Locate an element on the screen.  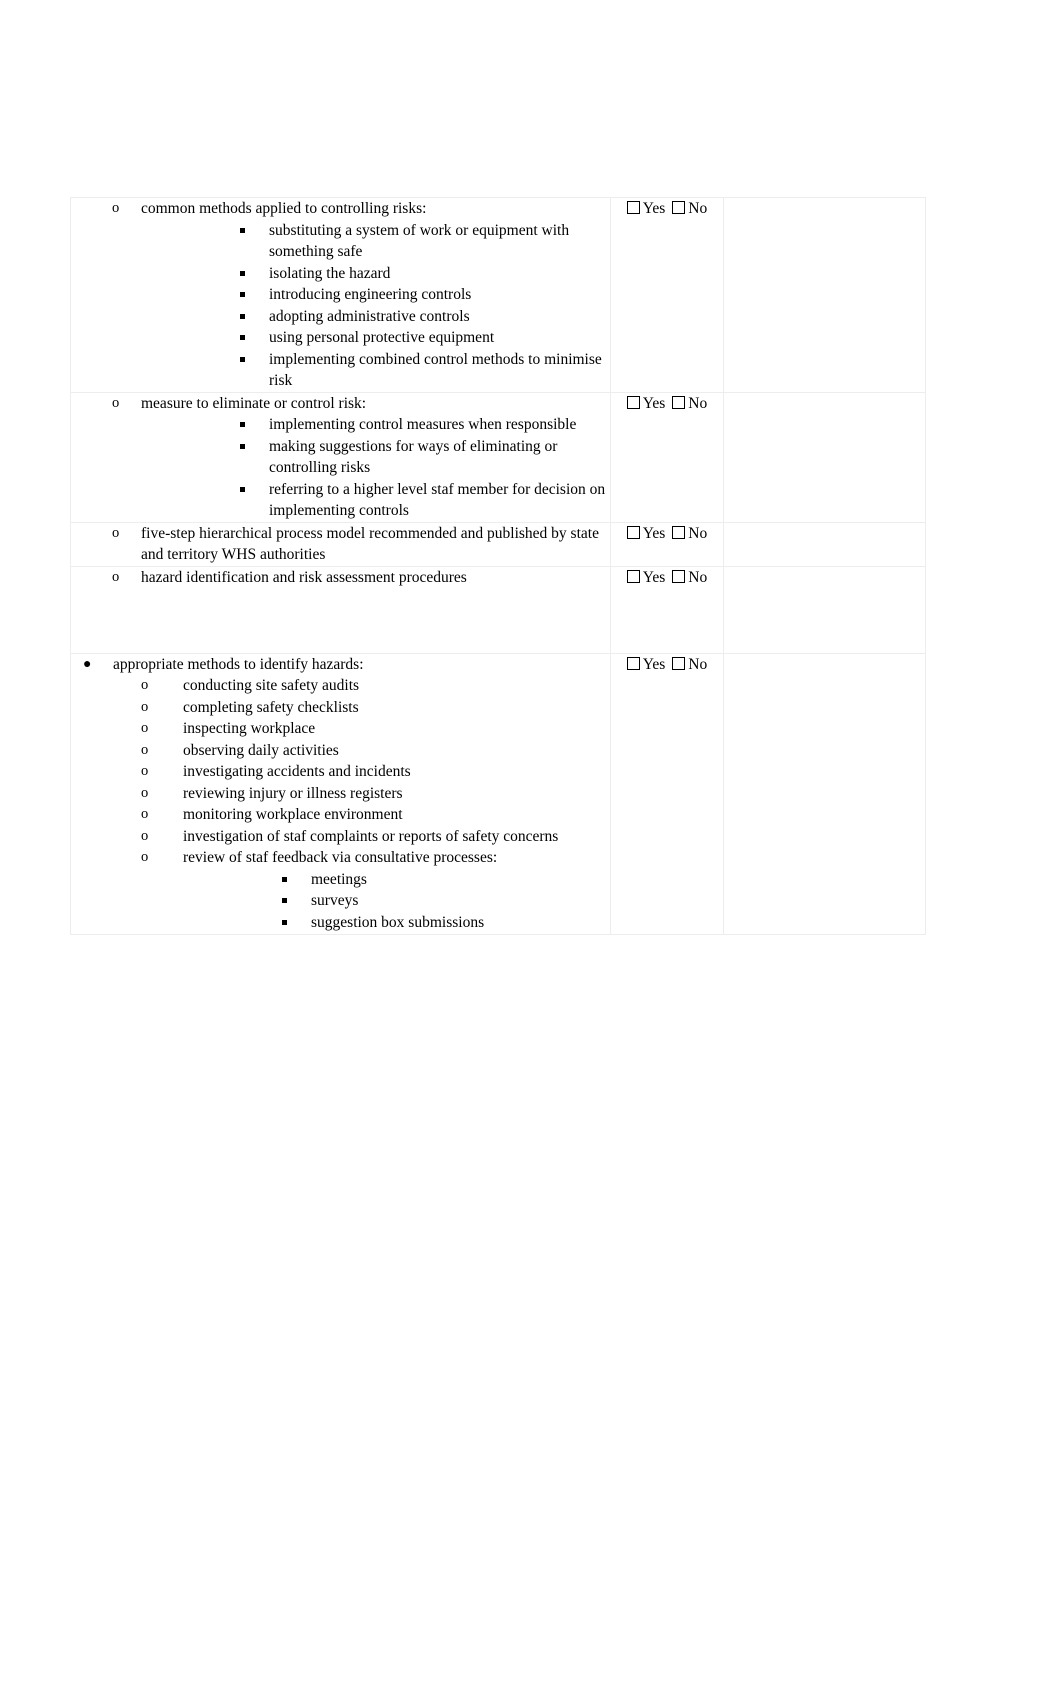
list-item: o monitoring workplace environment is located at coordinates (361, 815).